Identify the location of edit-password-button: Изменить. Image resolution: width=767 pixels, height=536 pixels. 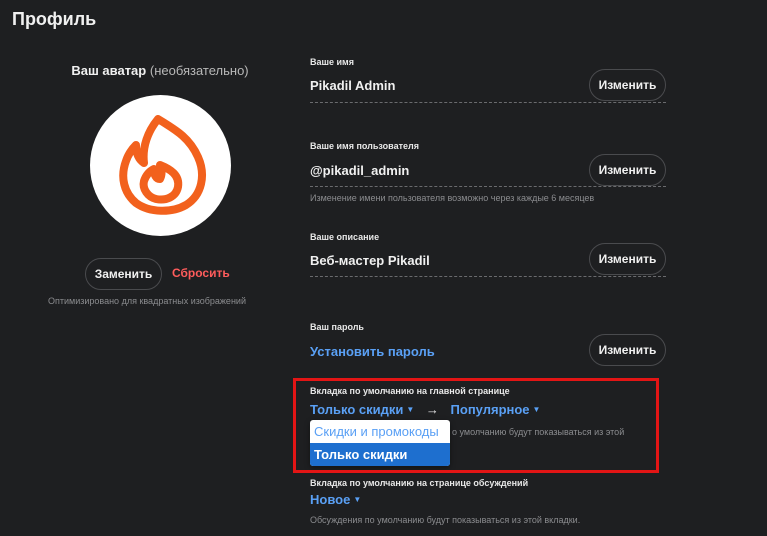
(627, 350).